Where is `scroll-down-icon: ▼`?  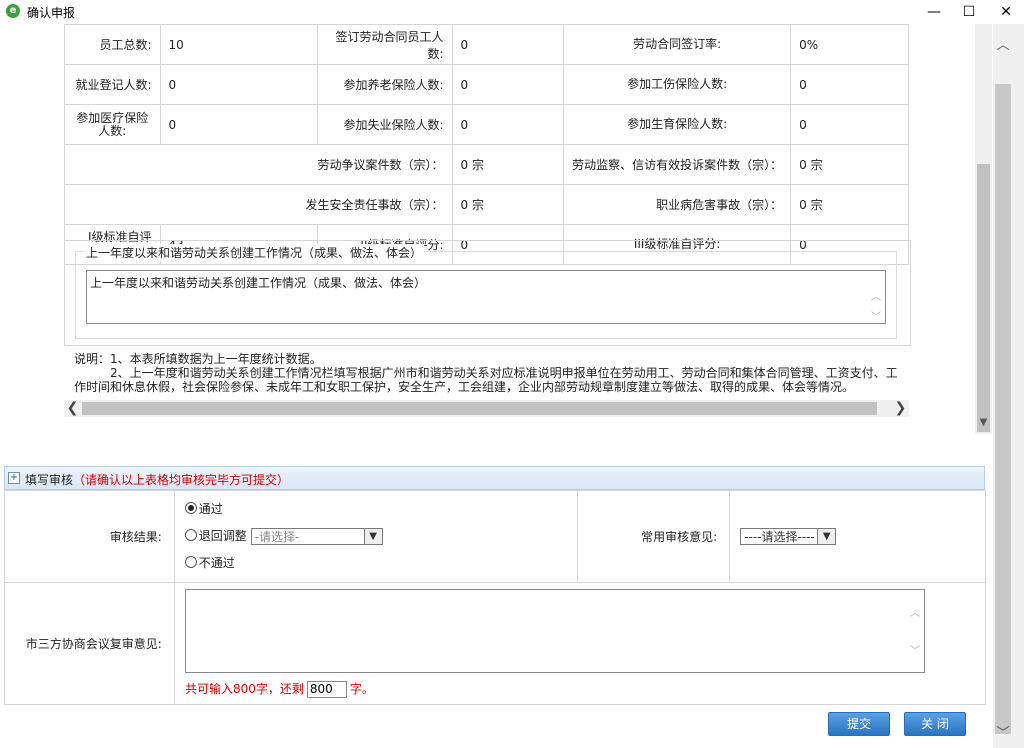
scroll-down-icon: ▼ is located at coordinates (983, 422).